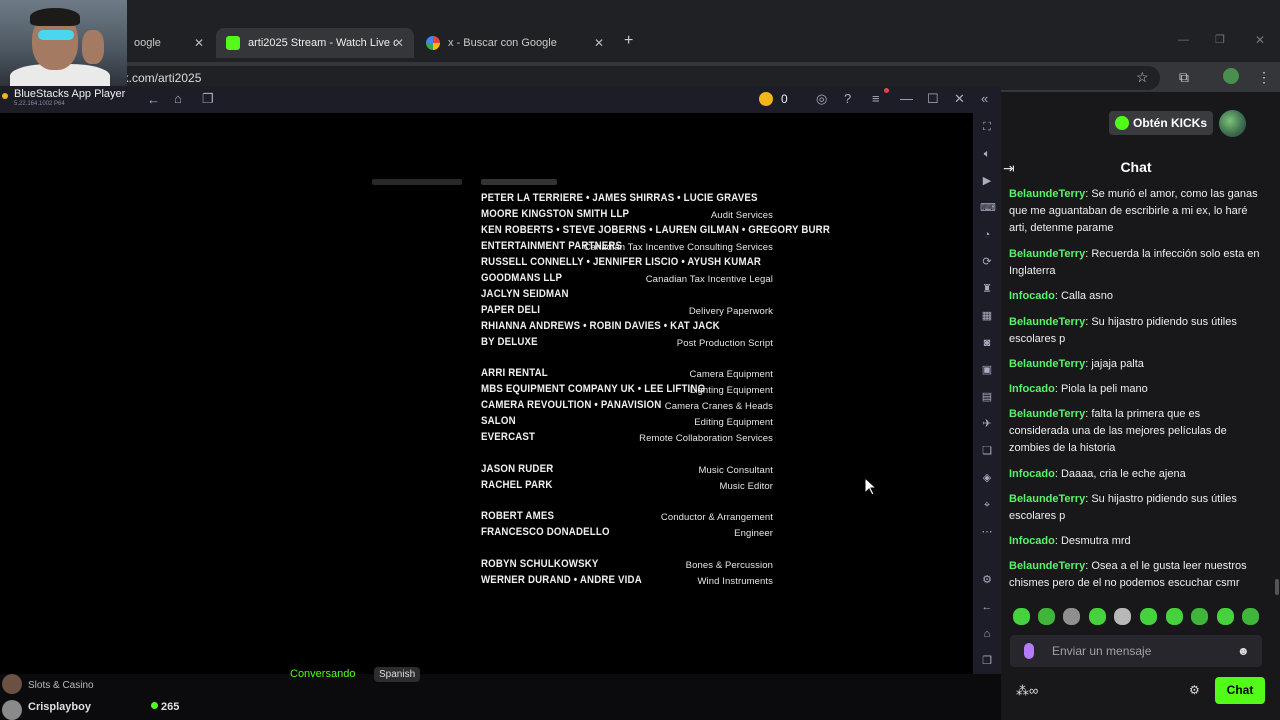 Image resolution: width=1280 pixels, height=720 pixels. What do you see at coordinates (1184, 77) in the screenshot?
I see `extensions-icon: ⧉` at bounding box center [1184, 77].